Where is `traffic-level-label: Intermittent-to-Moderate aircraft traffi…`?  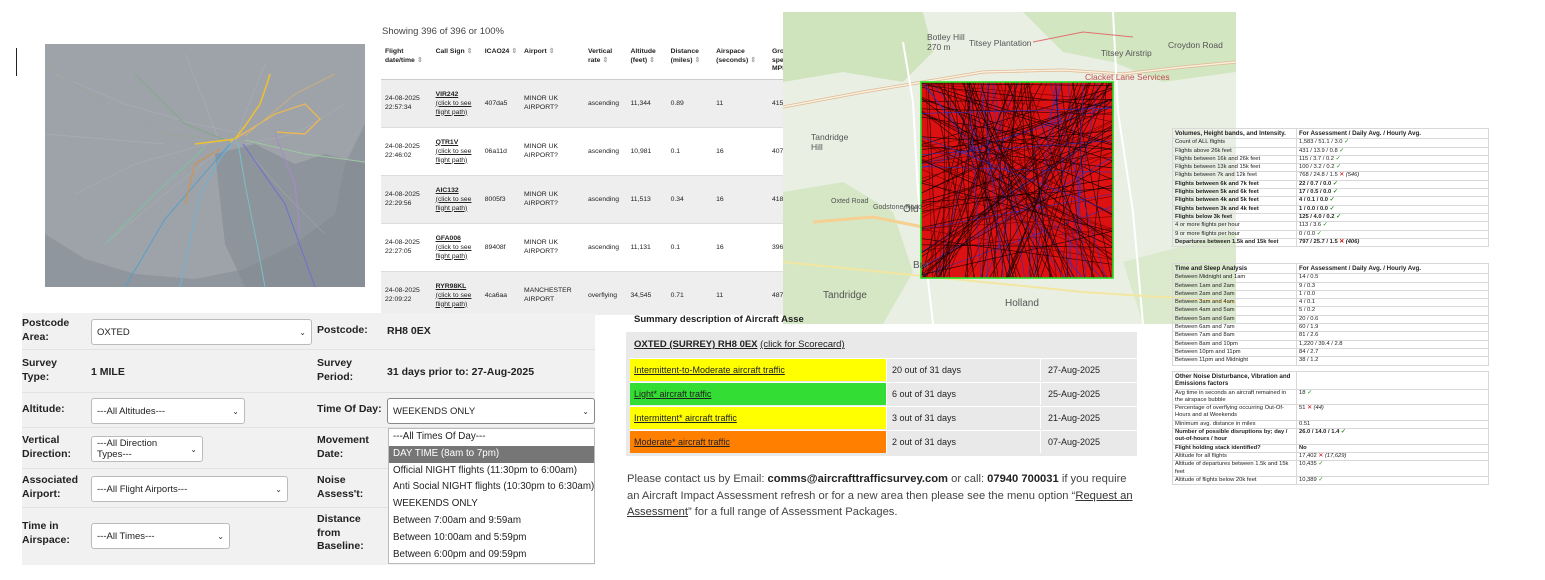 traffic-level-label: Intermittent-to-Moderate aircraft traffi… is located at coordinates (758, 370).